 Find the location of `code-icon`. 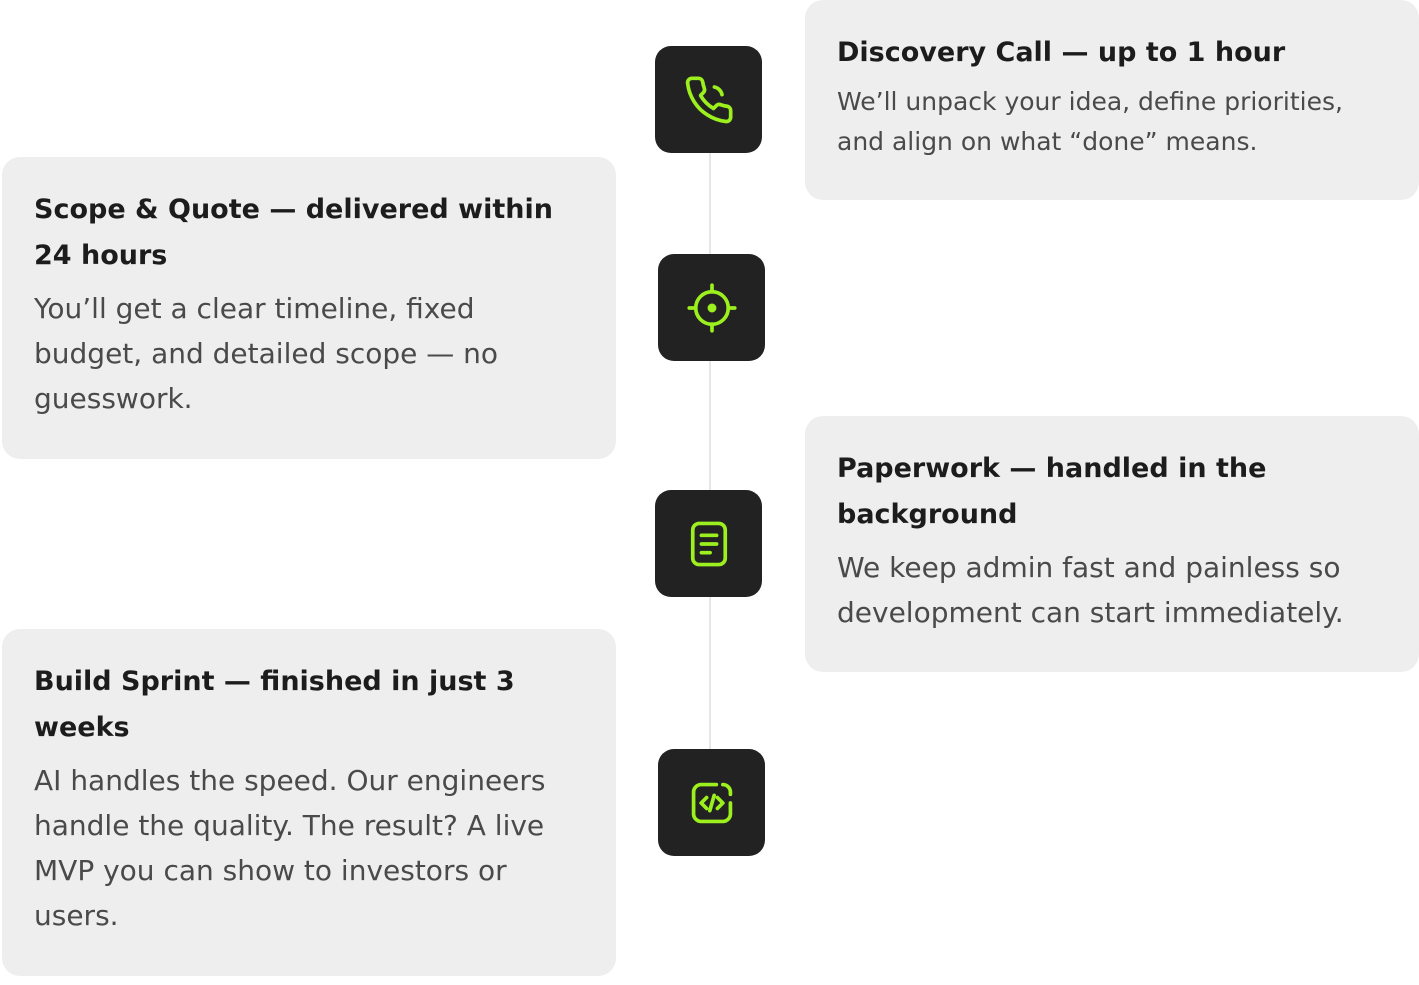

code-icon is located at coordinates (711, 802).